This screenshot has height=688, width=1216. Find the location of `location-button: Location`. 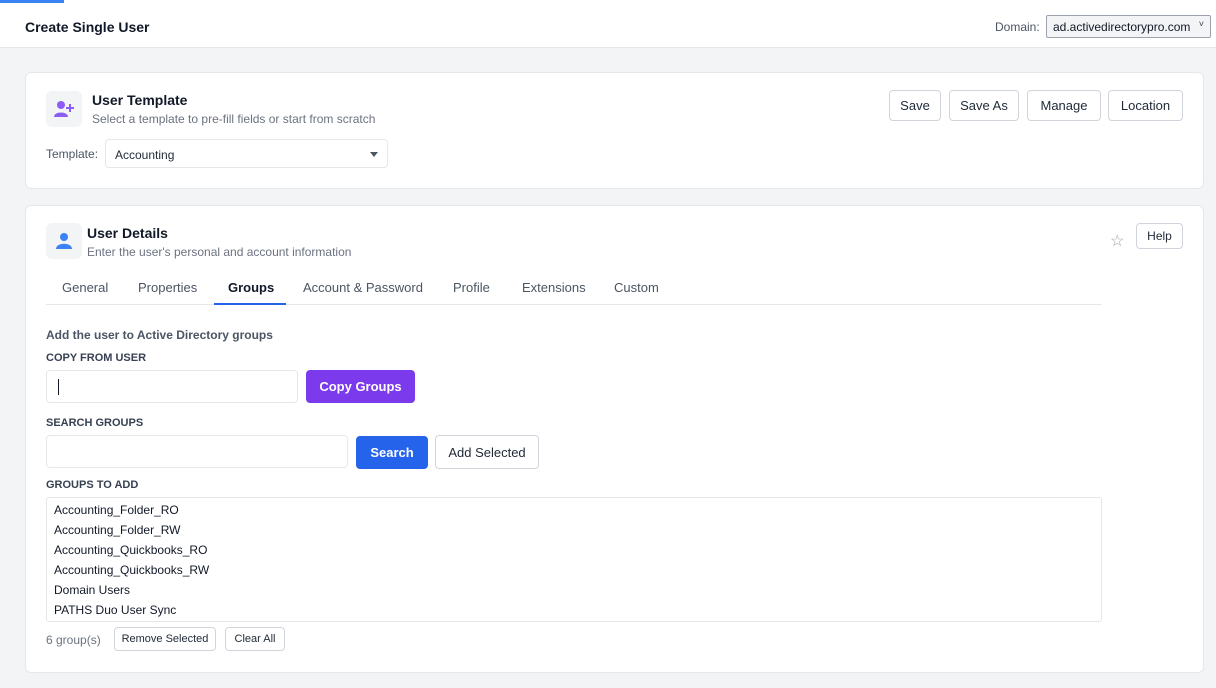

location-button: Location is located at coordinates (1145, 105).